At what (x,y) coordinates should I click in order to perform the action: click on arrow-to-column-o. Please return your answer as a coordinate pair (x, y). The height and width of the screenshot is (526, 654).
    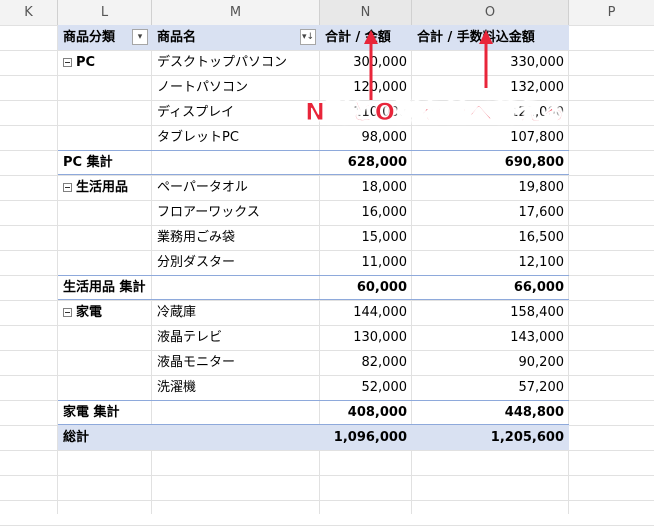
    Looking at the image, I should click on (486, 59).